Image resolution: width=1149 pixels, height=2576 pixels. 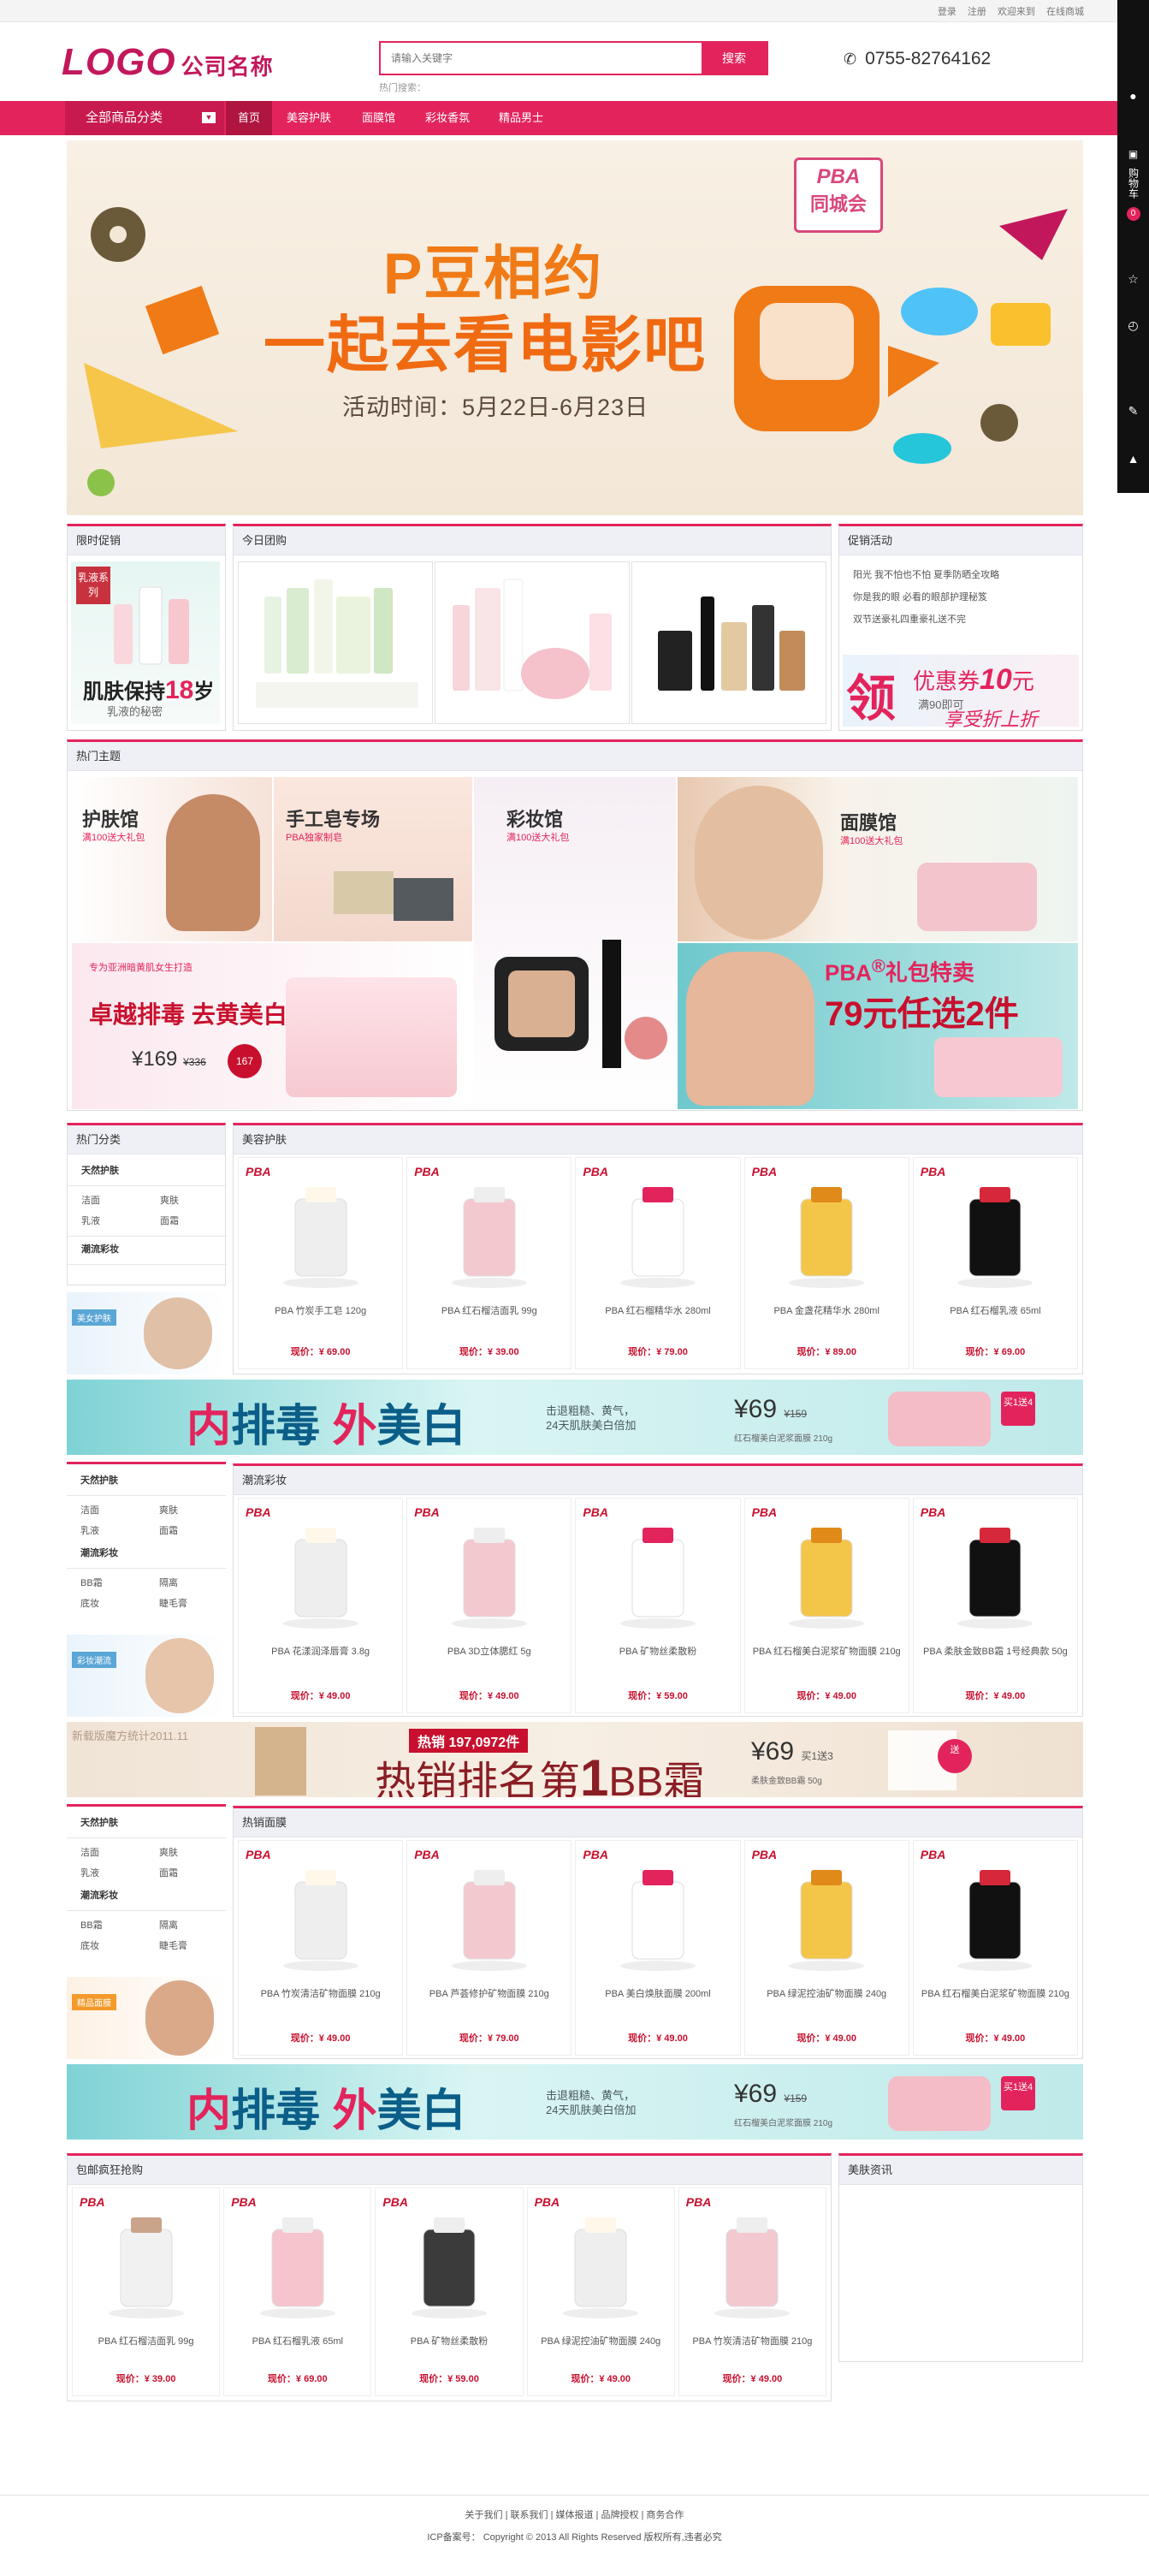 What do you see at coordinates (968, 619) in the screenshot?
I see `promotion-link: 双节送豪礼四重豪礼送不完` at bounding box center [968, 619].